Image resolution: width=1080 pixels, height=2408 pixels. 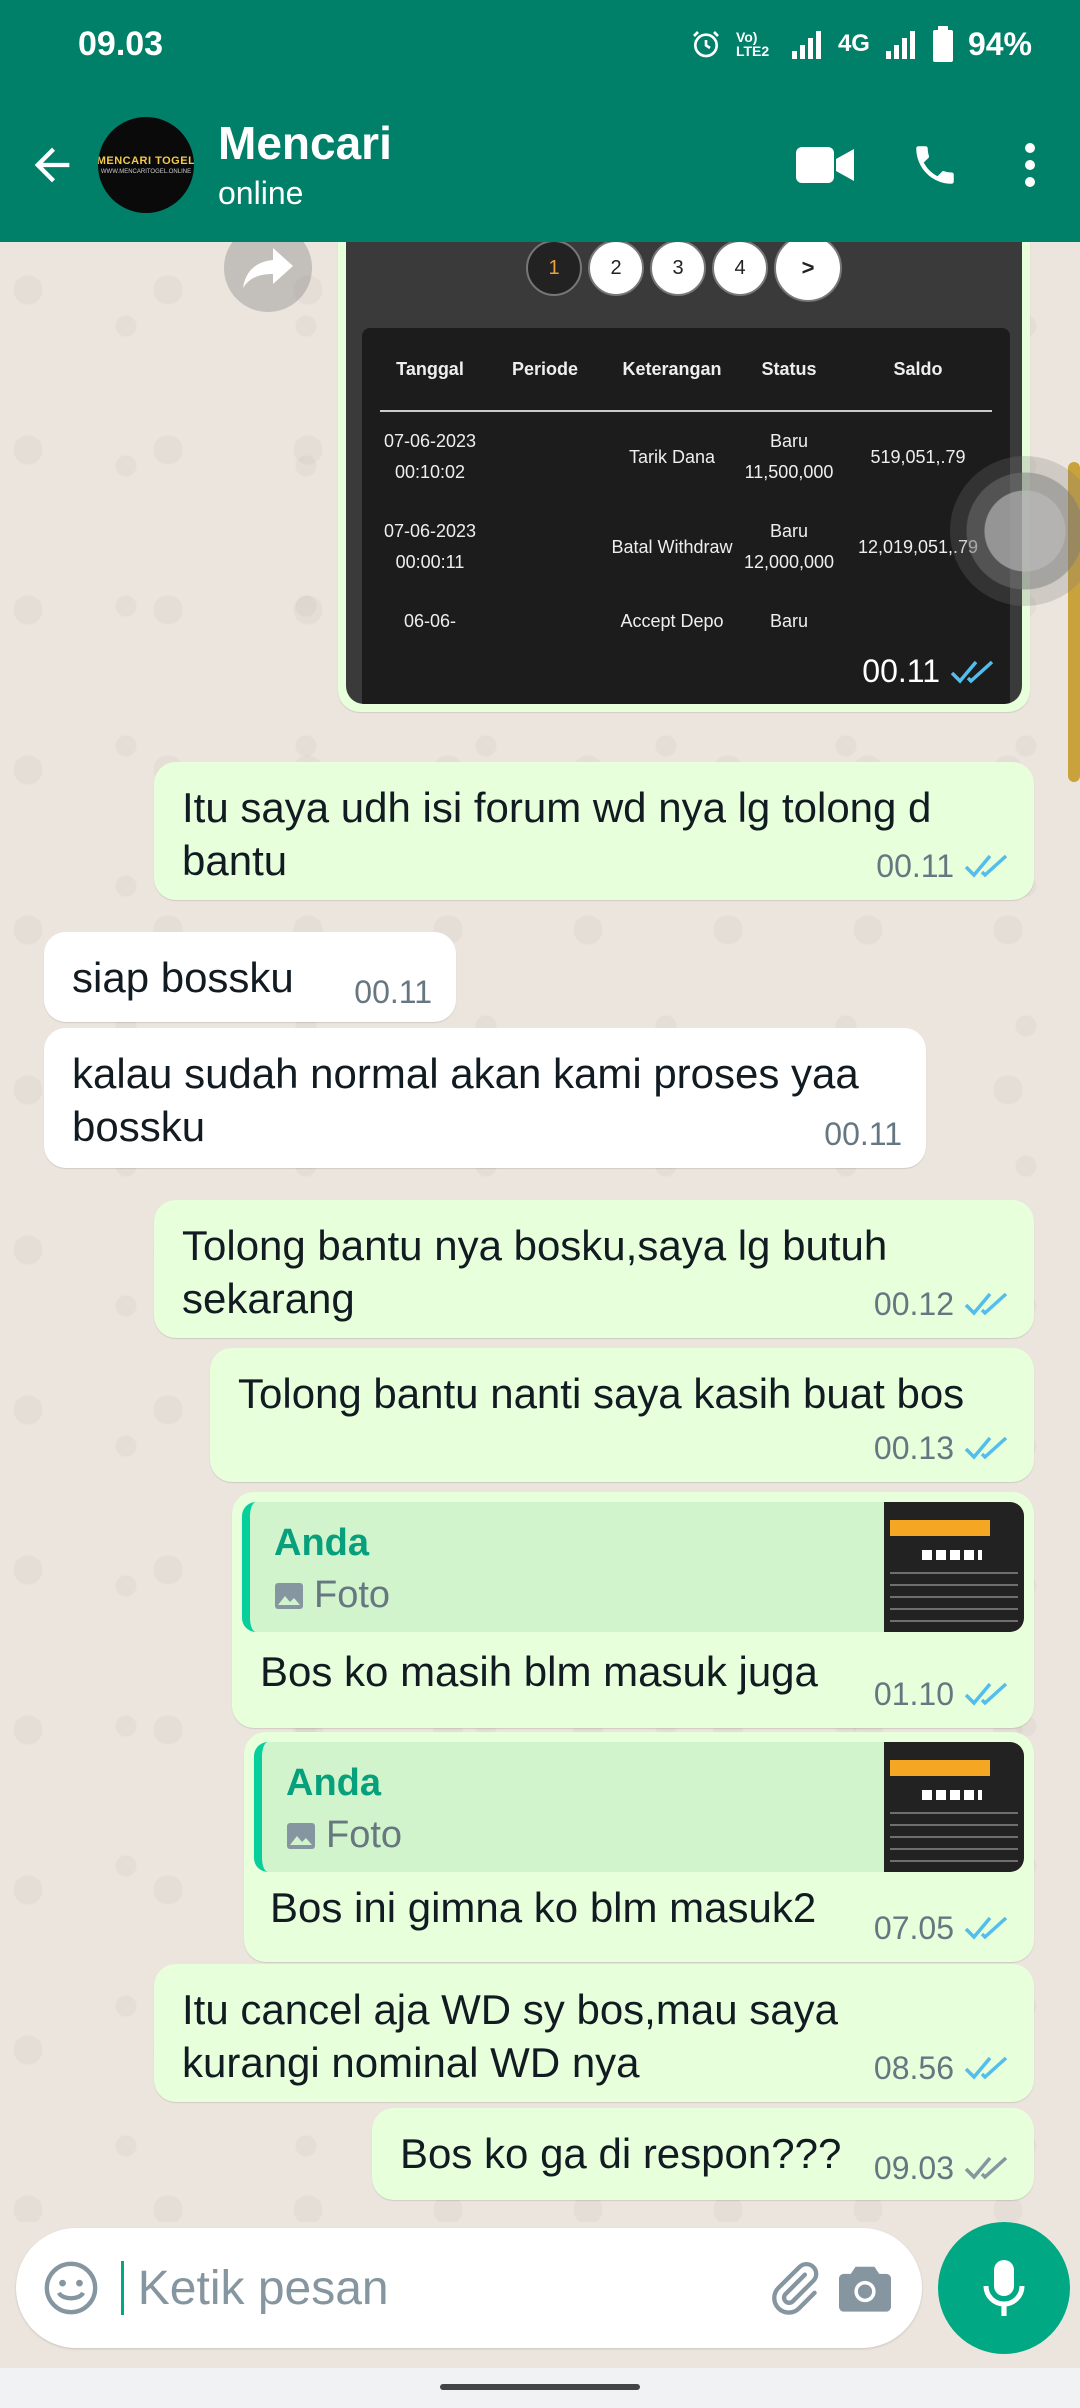 I want to click on attach-icon, so click(x=794, y=2288).